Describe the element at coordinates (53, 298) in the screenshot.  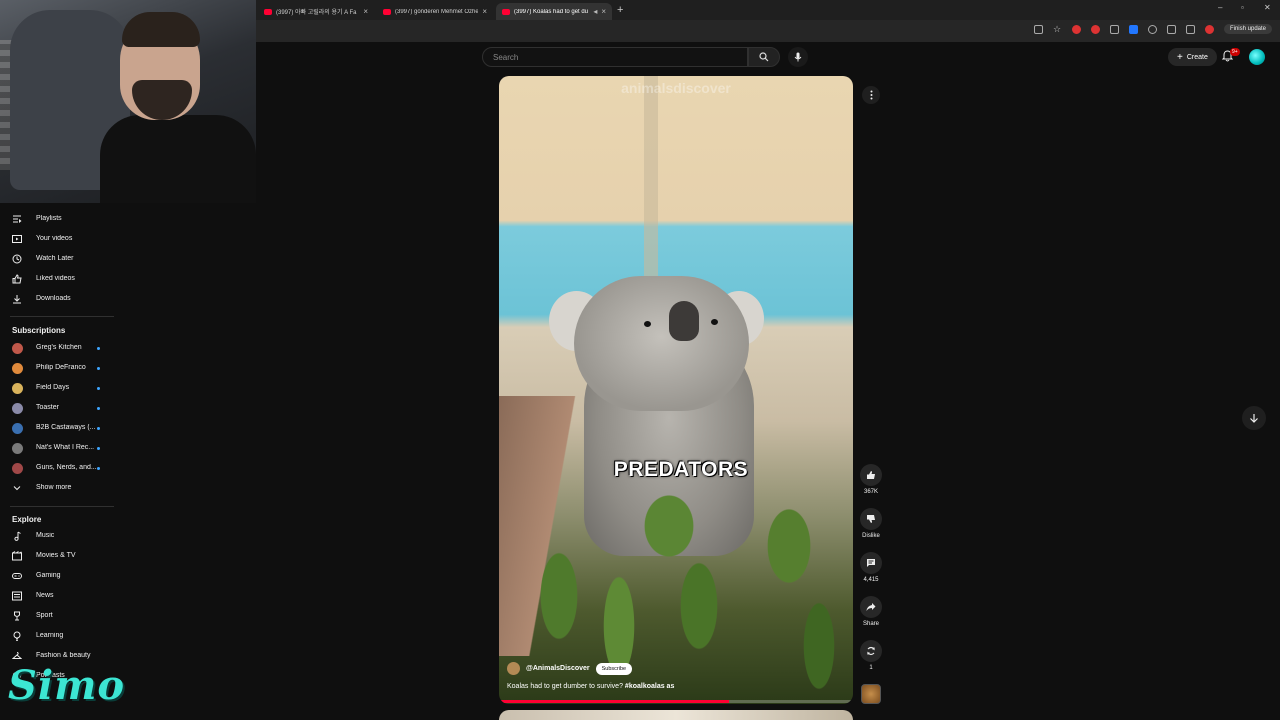
I see `sidebar-item-label: Downloads` at that location.